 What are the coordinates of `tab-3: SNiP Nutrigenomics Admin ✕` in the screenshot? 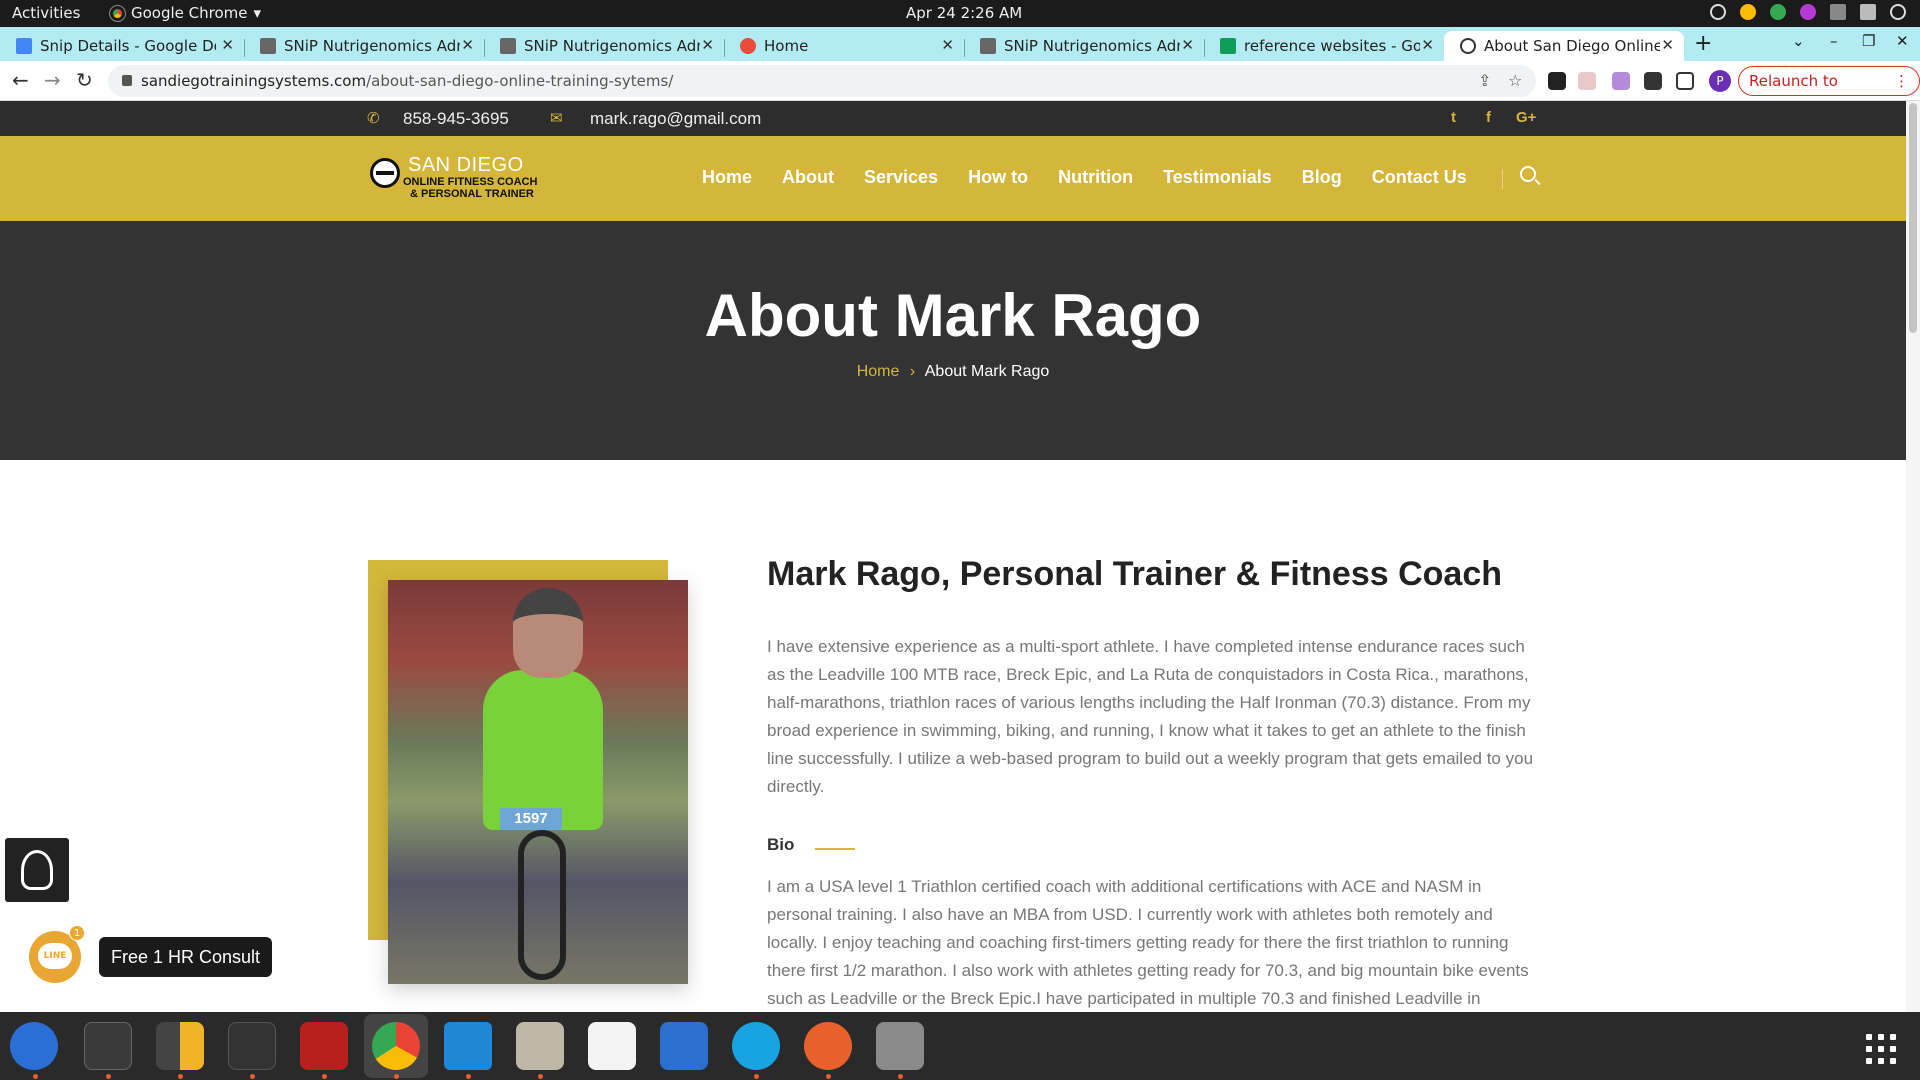 It's located at (604, 46).